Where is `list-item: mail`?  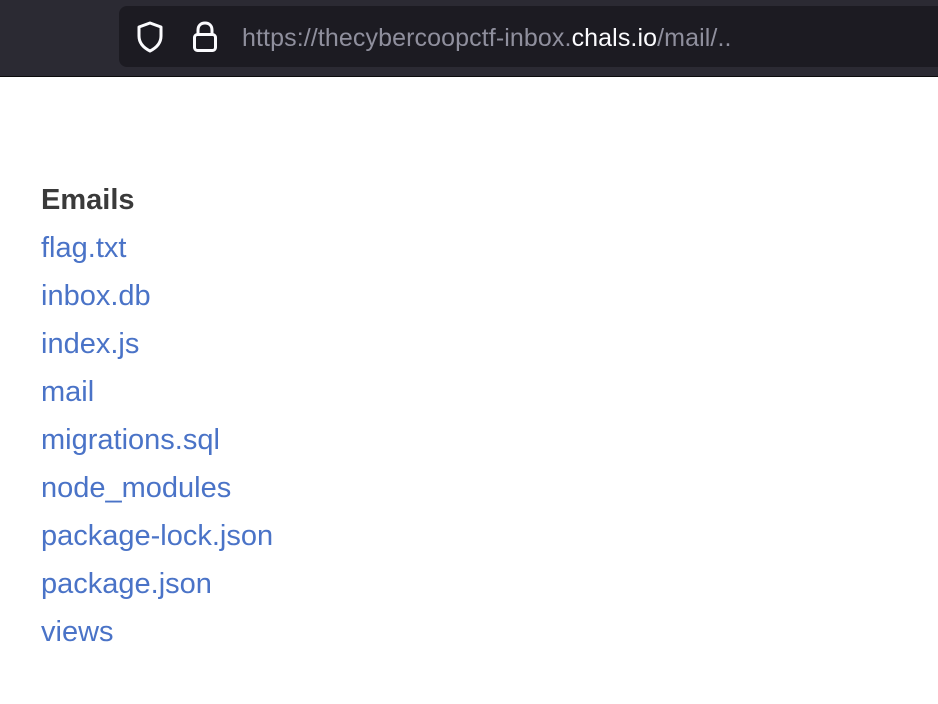
list-item: mail is located at coordinates (157, 396).